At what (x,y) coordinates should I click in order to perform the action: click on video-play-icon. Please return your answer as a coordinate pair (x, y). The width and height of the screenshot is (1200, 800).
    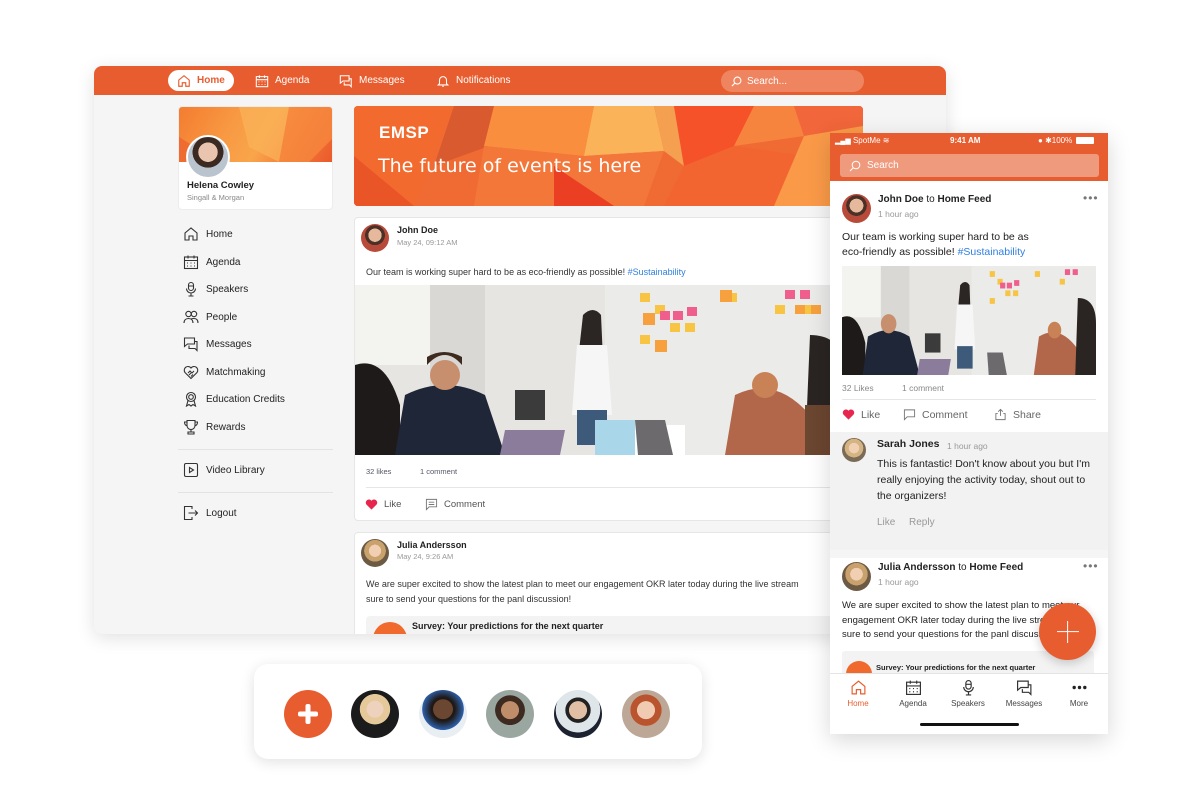
    Looking at the image, I should click on (191, 470).